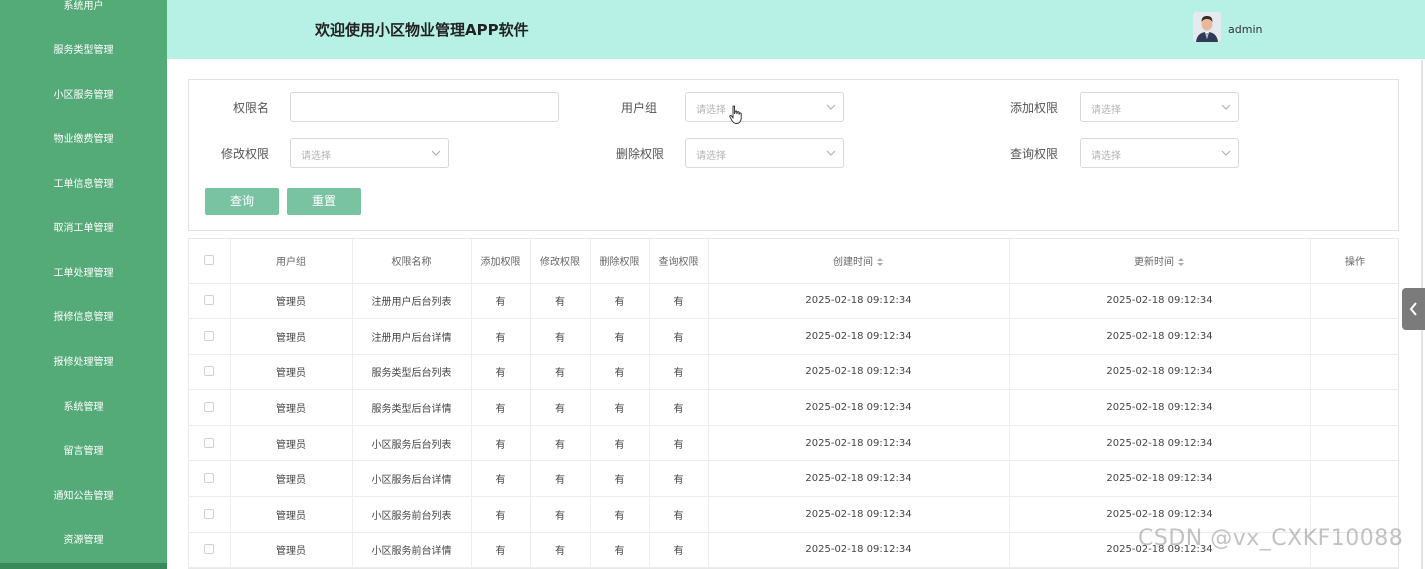 The width and height of the screenshot is (1425, 569). Describe the element at coordinates (1106, 110) in the screenshot. I see `add-perm-placeholder: 请选择` at that location.